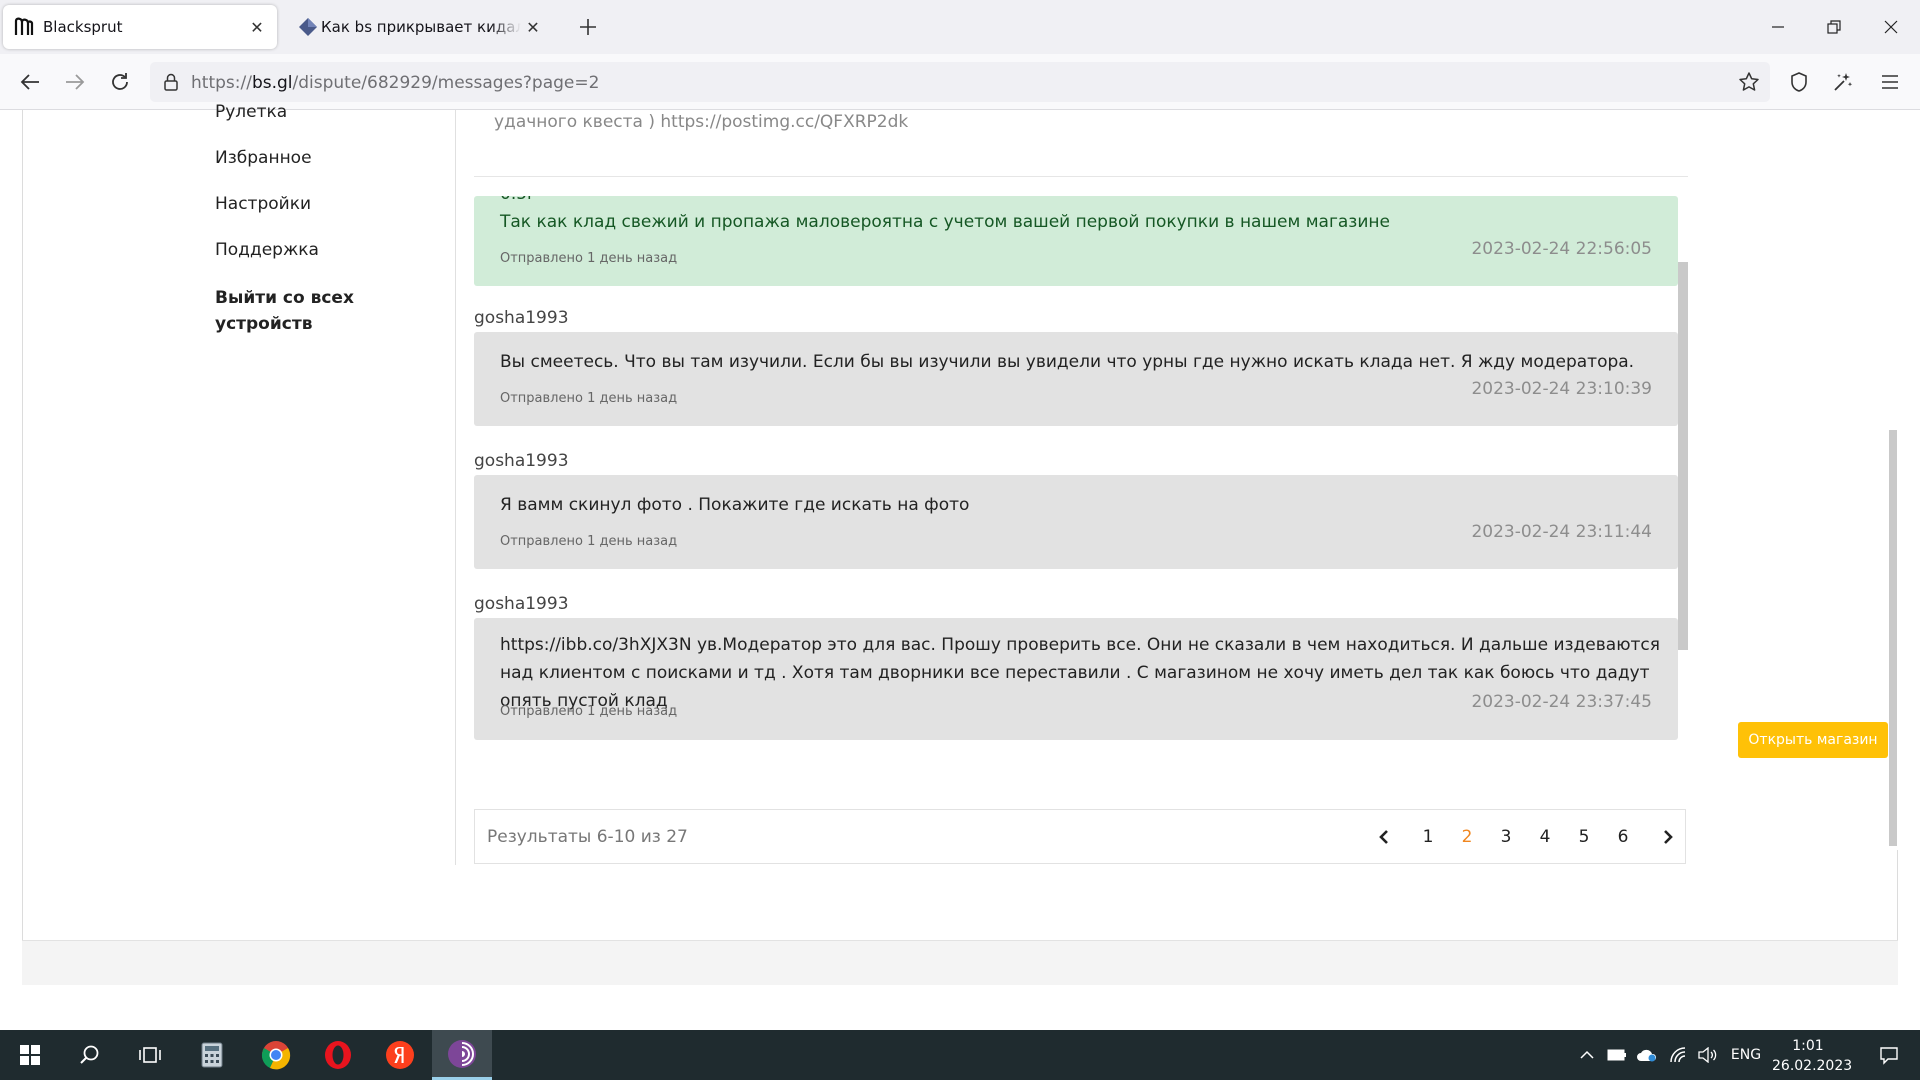  What do you see at coordinates (1428, 837) in the screenshot?
I see `pagination-page-1: 1` at bounding box center [1428, 837].